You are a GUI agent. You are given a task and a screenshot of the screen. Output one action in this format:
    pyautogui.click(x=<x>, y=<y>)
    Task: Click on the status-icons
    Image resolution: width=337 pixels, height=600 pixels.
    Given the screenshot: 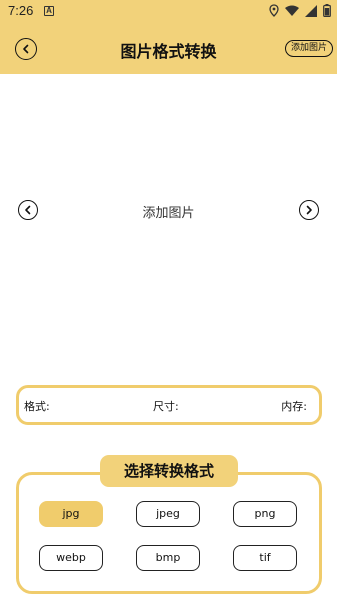 What is the action you would take?
    pyautogui.click(x=300, y=10)
    